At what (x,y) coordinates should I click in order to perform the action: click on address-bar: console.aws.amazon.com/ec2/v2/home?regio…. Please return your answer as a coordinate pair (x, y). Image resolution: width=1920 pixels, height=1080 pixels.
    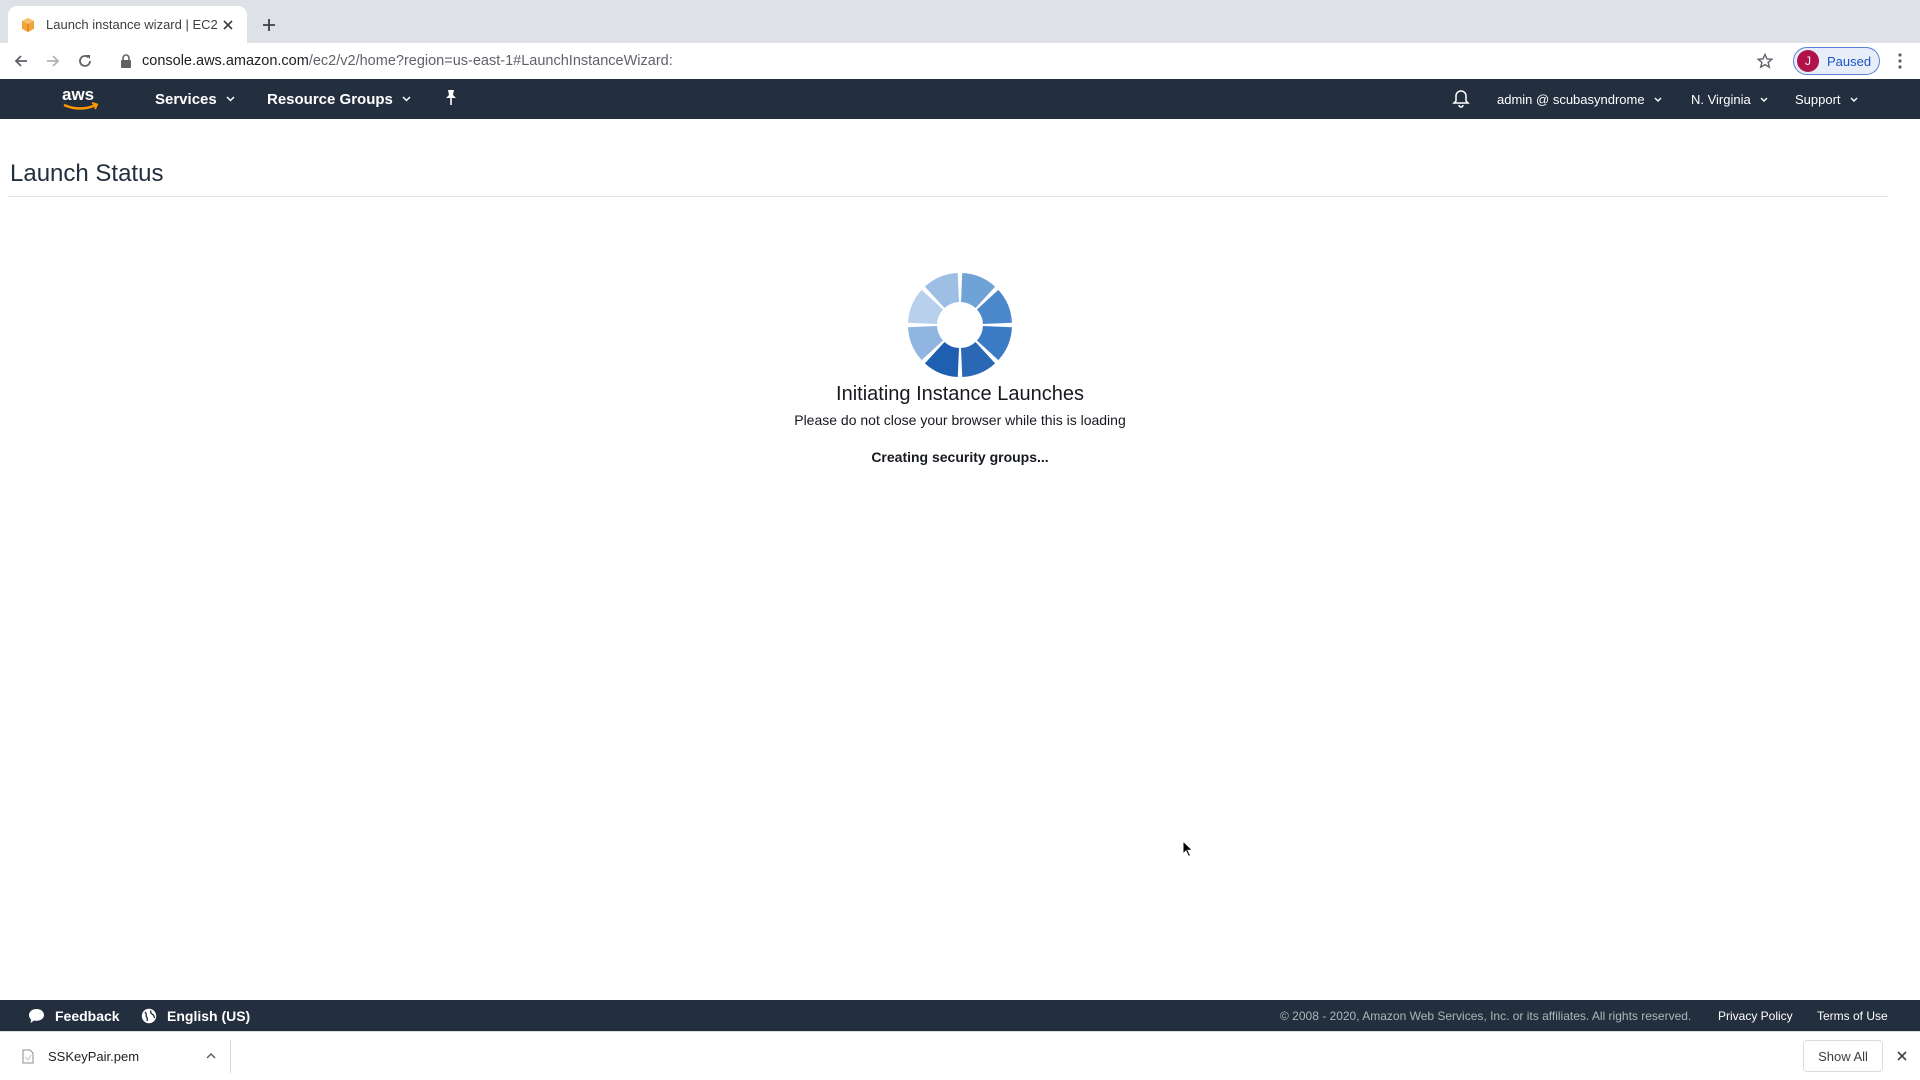
    Looking at the image, I should click on (945, 61).